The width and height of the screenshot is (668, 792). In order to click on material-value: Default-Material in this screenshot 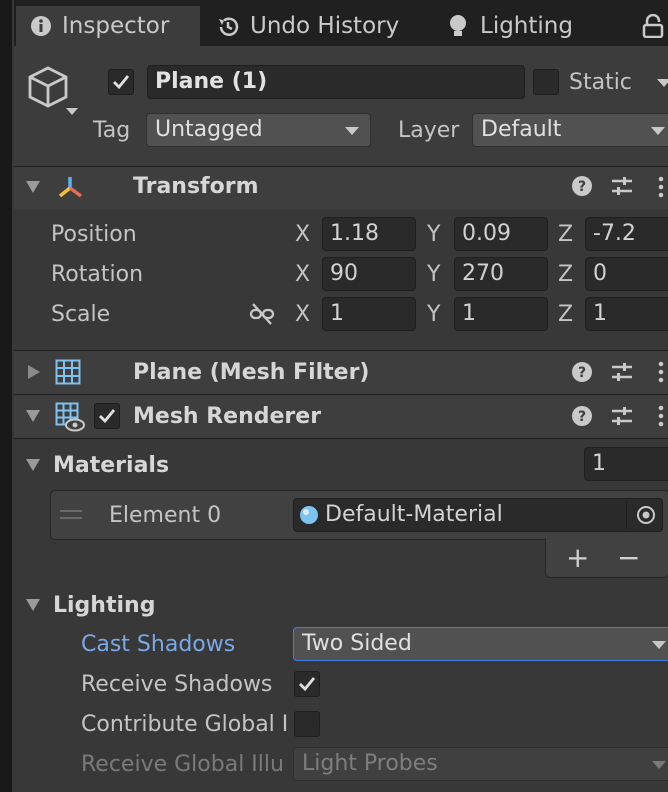, I will do `click(414, 514)`.